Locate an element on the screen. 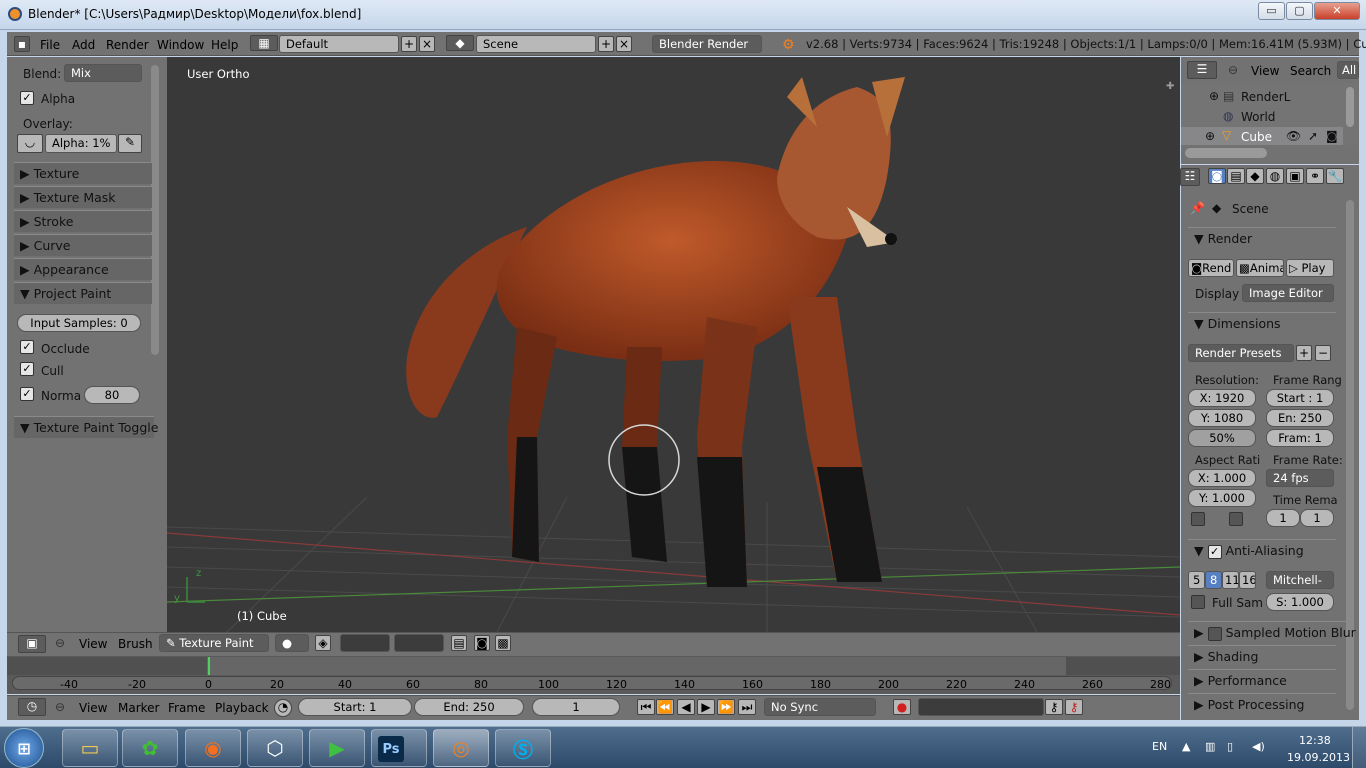  resolution-y-field: Y: 1080 is located at coordinates (1222, 418).